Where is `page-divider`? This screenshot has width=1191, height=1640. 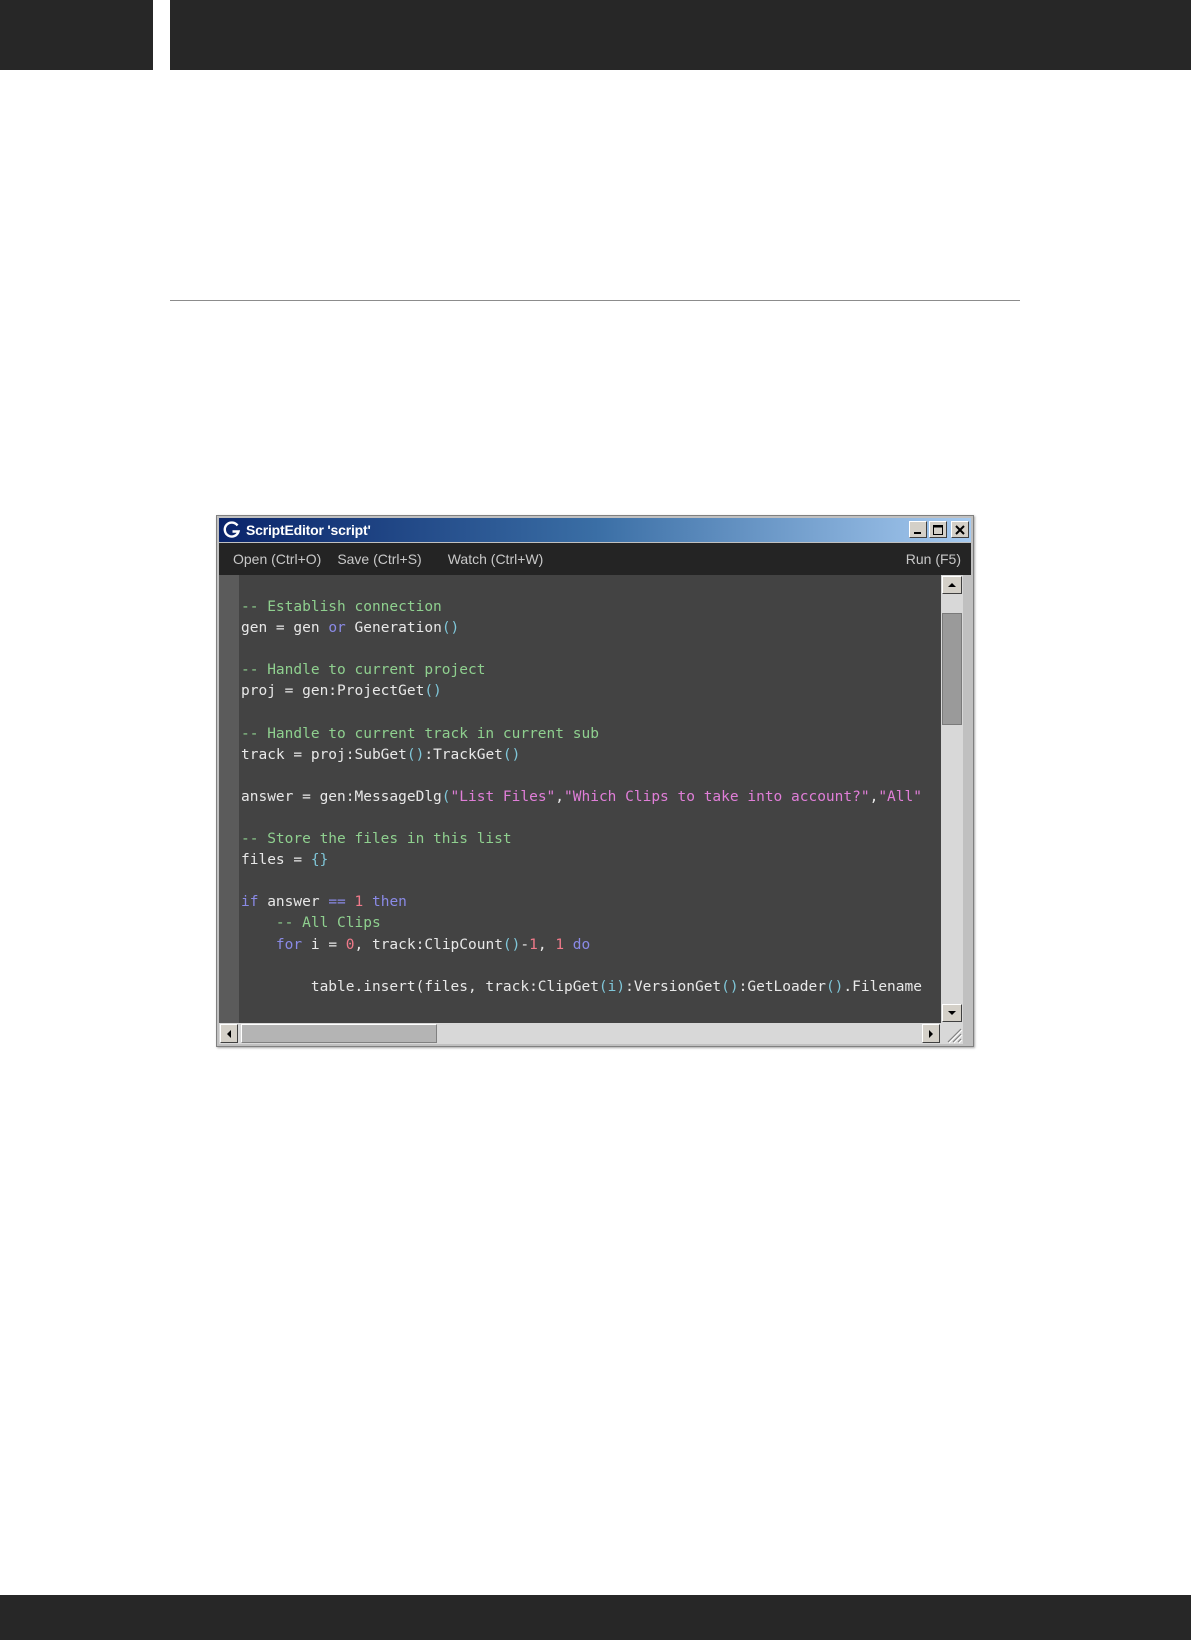
page-divider is located at coordinates (595, 300).